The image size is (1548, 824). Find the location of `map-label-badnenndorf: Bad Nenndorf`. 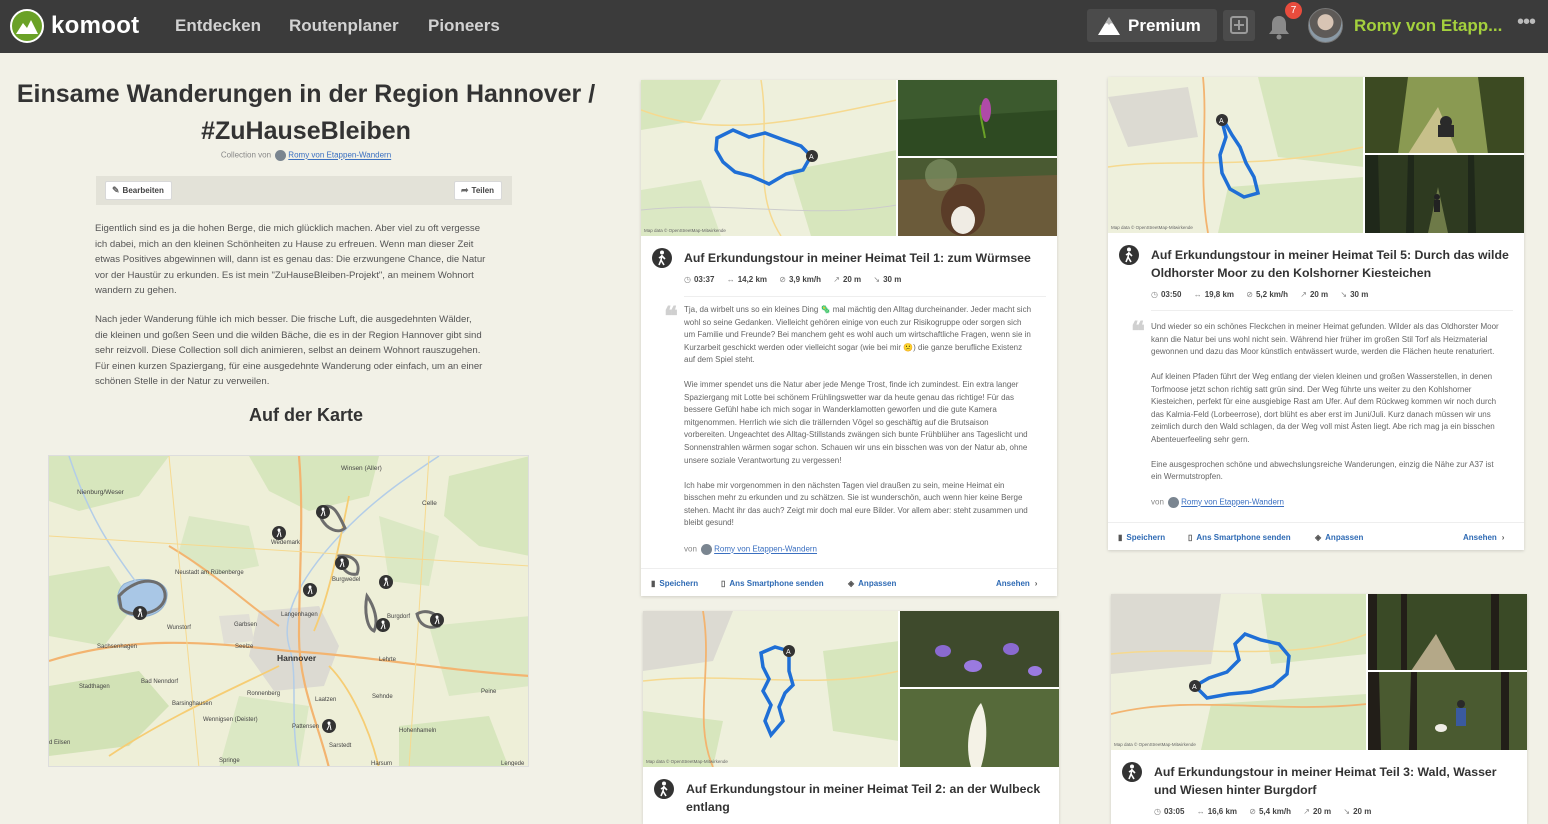

map-label-badnenndorf: Bad Nenndorf is located at coordinates (159, 682).